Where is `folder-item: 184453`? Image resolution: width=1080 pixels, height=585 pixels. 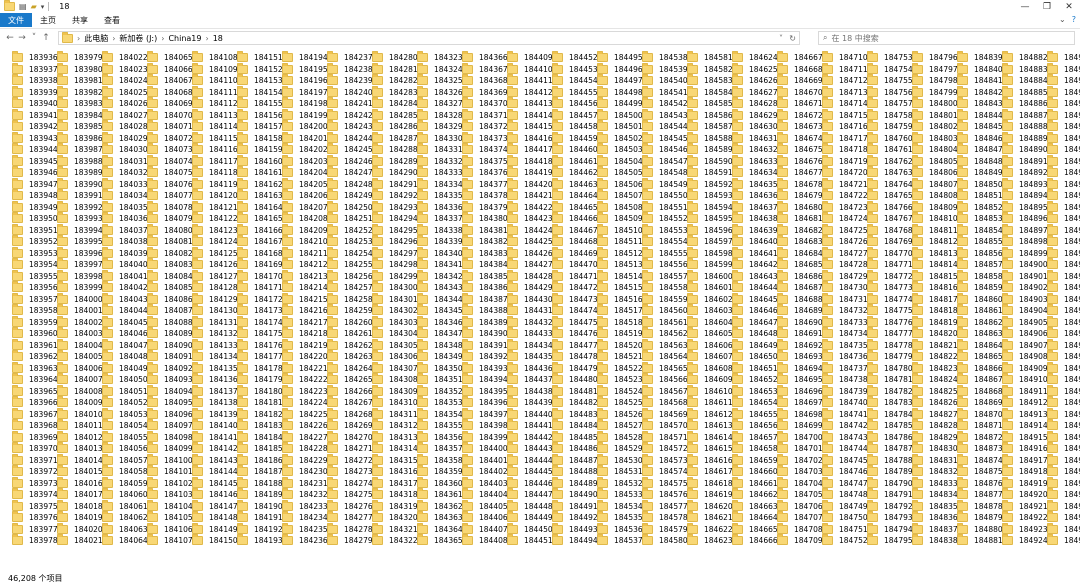
folder-item: 184453 is located at coordinates (575, 68).